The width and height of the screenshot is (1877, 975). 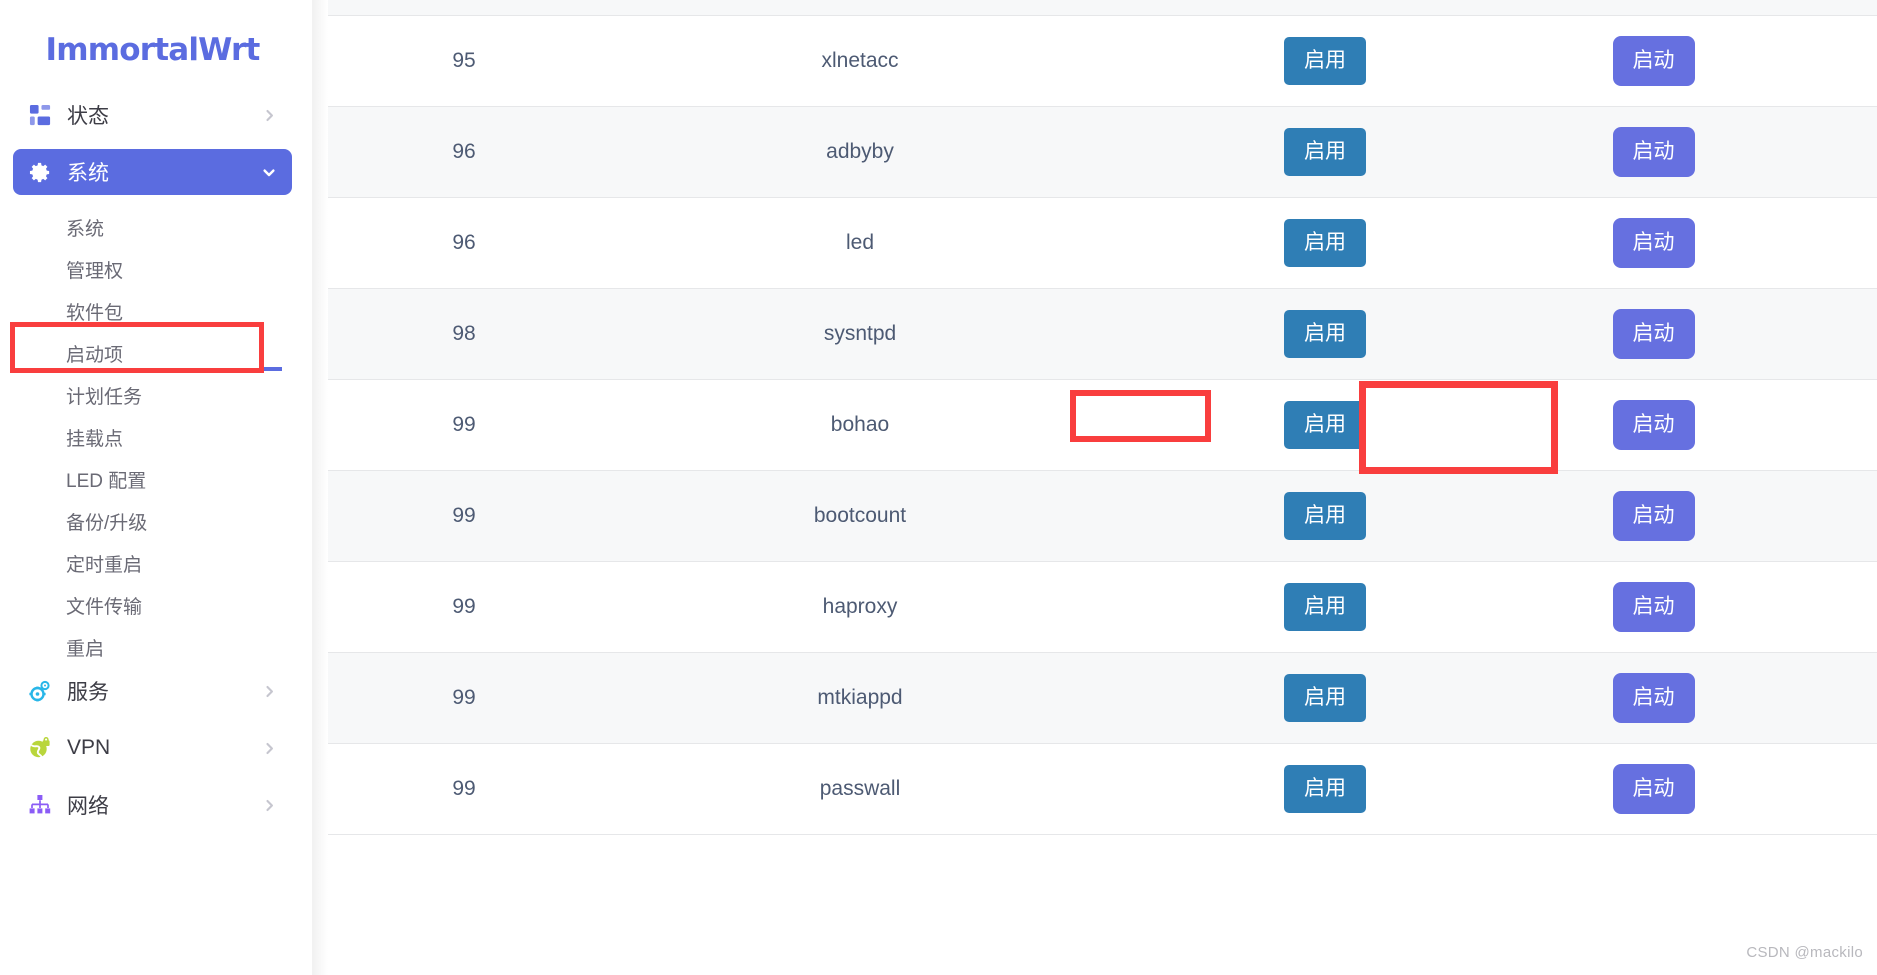 What do you see at coordinates (40, 748) in the screenshot?
I see `vpn-globe-lock-icon` at bounding box center [40, 748].